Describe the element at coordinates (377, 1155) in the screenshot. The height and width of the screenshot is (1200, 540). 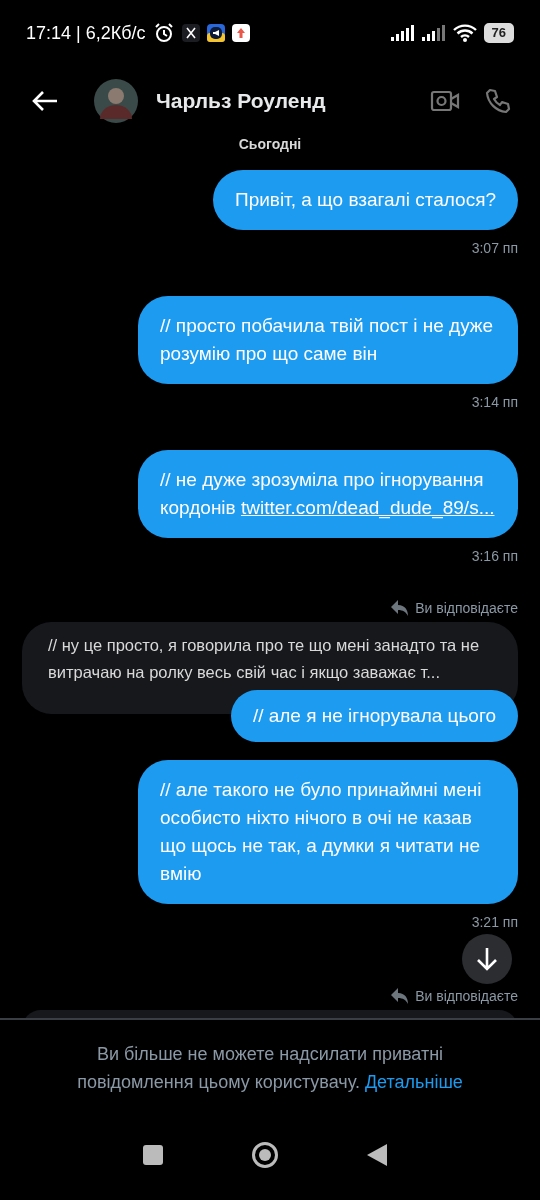
I see `back-icon` at that location.